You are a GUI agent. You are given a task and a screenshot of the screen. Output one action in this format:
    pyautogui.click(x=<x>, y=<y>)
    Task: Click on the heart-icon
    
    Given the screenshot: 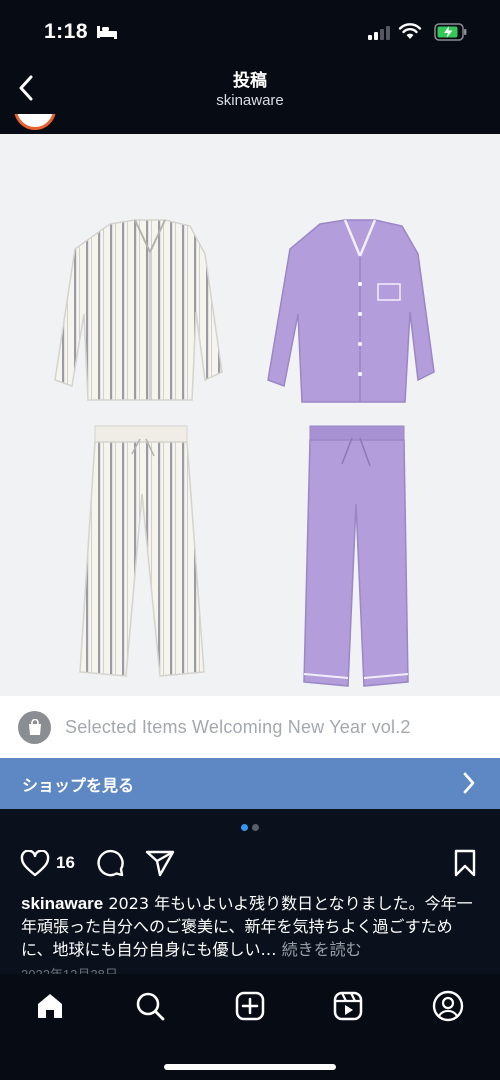 What is the action you would take?
    pyautogui.click(x=35, y=862)
    